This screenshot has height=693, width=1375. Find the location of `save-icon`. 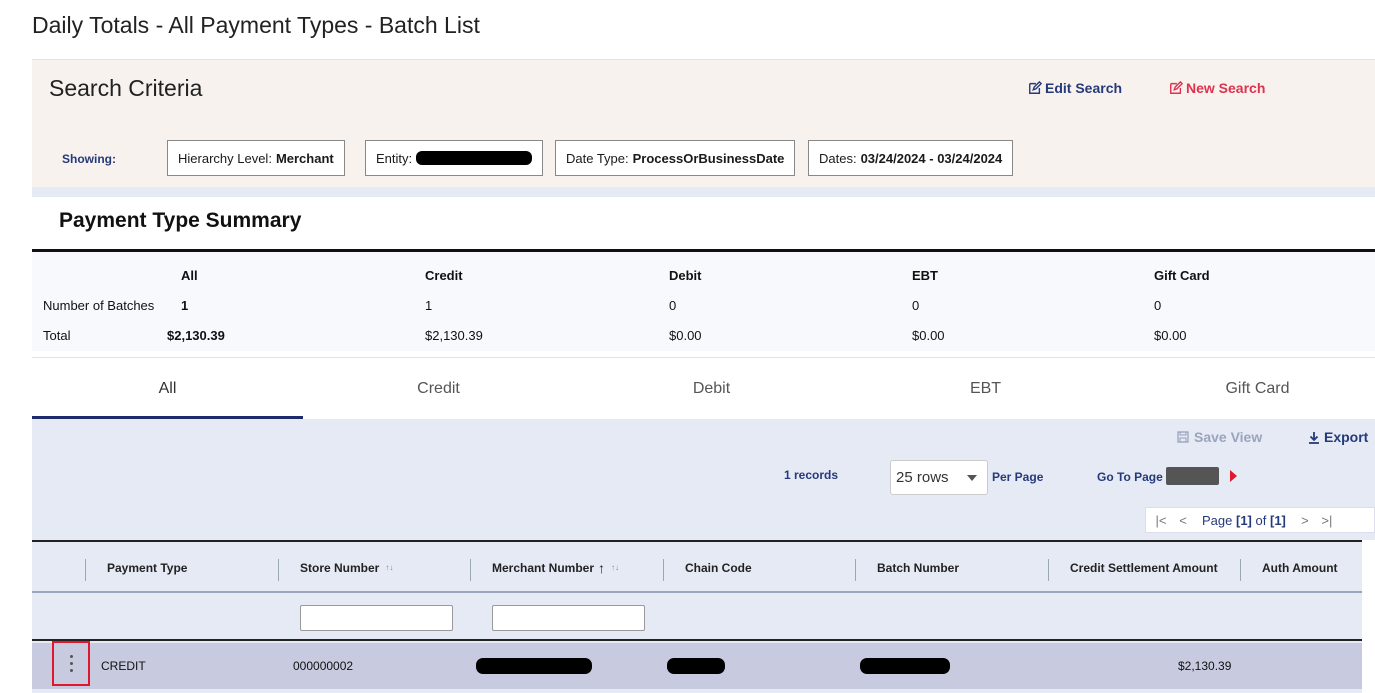

save-icon is located at coordinates (1183, 437).